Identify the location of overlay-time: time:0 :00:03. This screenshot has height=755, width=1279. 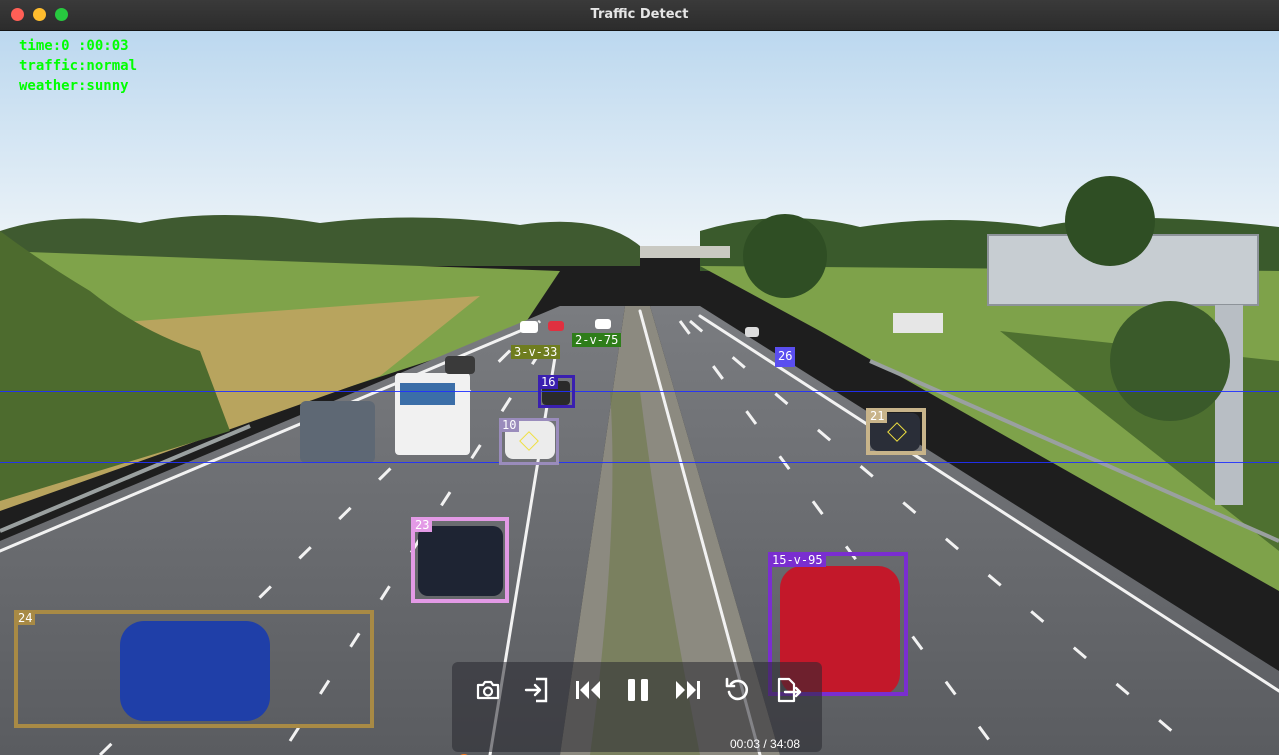
(74, 46).